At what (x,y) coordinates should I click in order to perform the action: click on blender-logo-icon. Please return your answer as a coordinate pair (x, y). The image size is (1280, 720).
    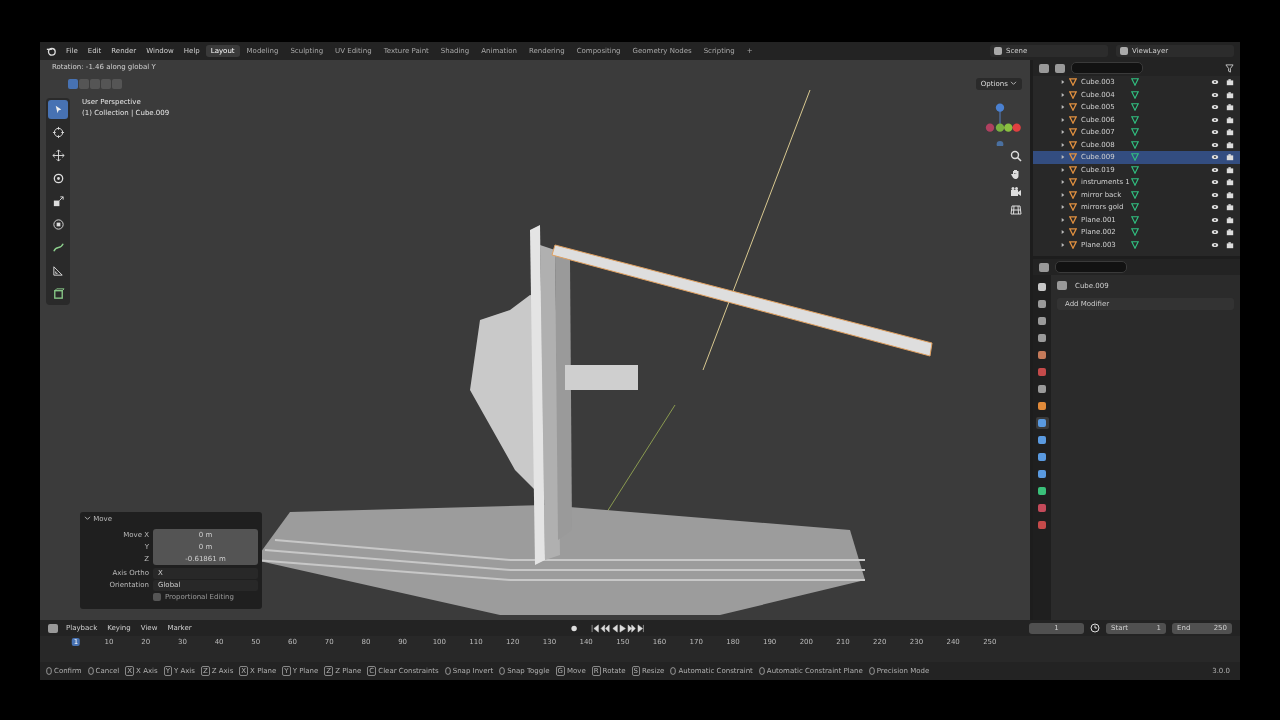
    Looking at the image, I should click on (51, 51).